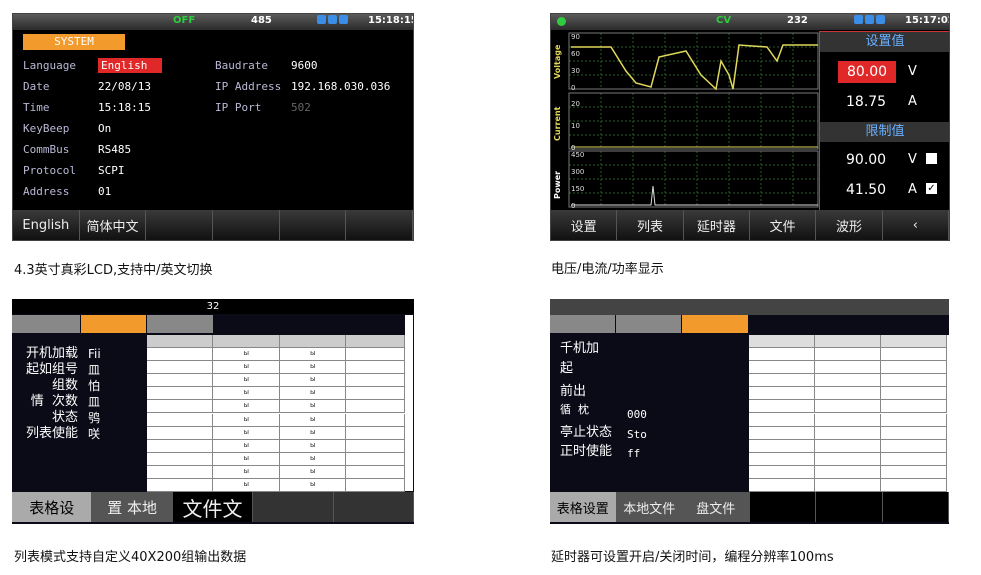 The image size is (981, 575). I want to click on limit-current-checkbox: ✓, so click(931, 188).